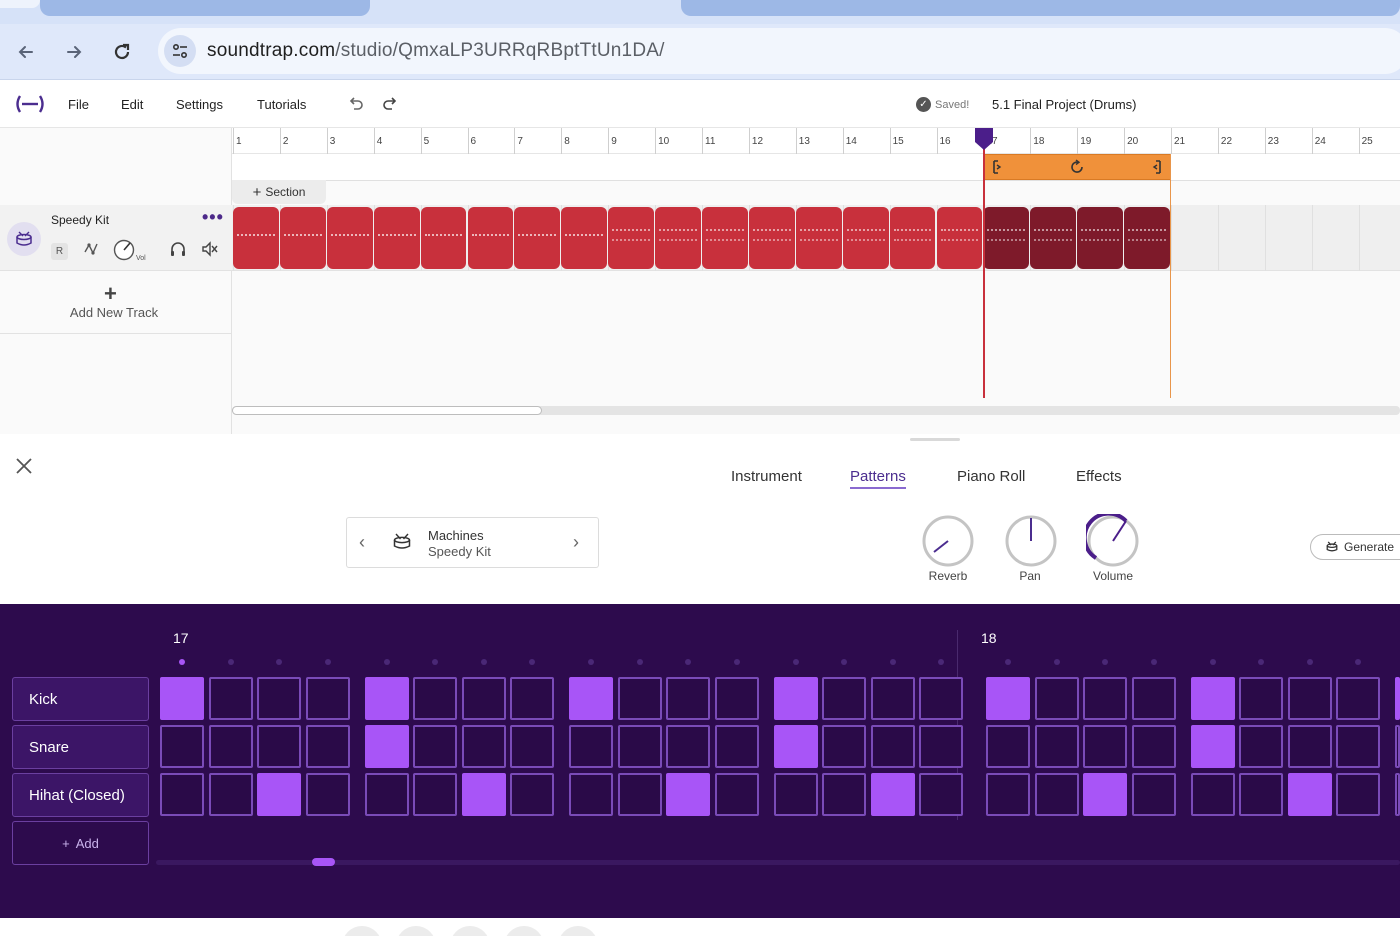 The width and height of the screenshot is (1400, 936). What do you see at coordinates (124, 250) in the screenshot?
I see `track-volume-knob` at bounding box center [124, 250].